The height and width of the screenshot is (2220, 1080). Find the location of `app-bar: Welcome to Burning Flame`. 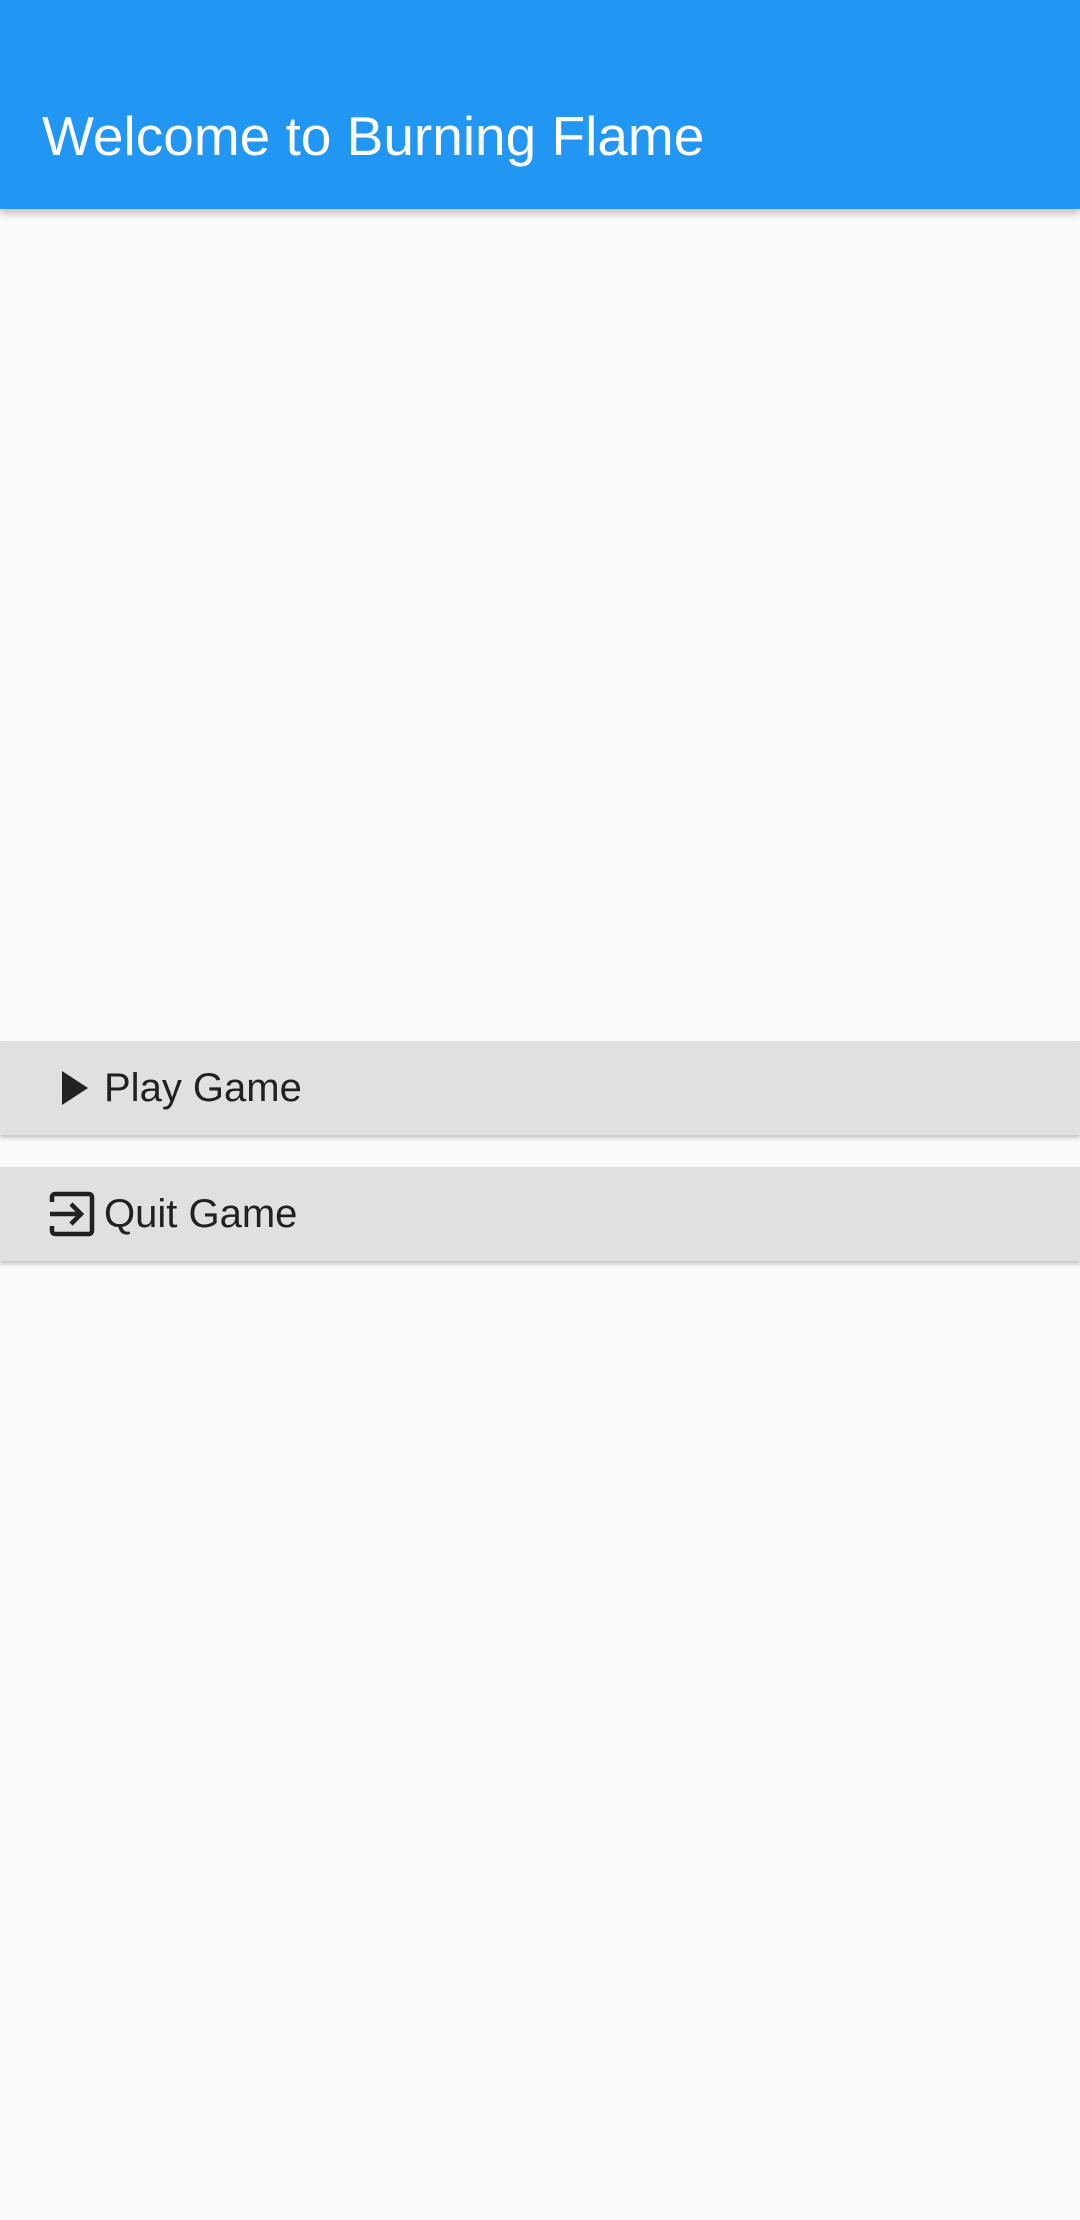

app-bar: Welcome to Burning Flame is located at coordinates (540, 104).